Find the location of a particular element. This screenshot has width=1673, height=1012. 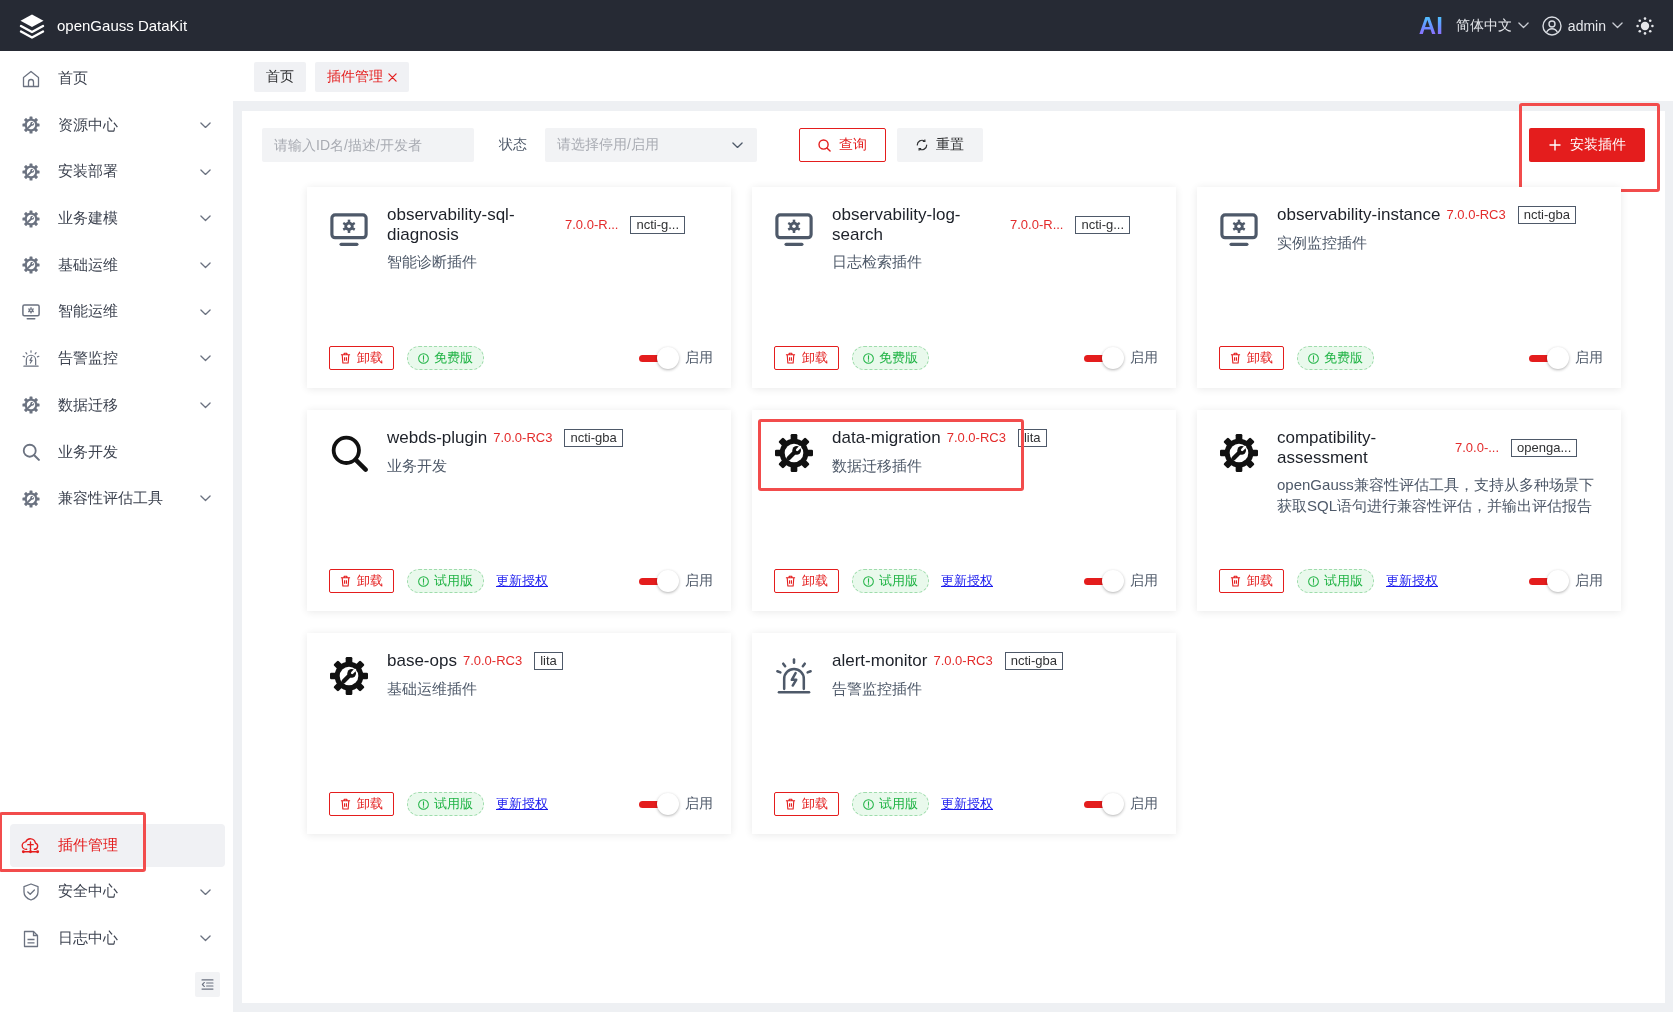

collapse-icon is located at coordinates (207, 984).